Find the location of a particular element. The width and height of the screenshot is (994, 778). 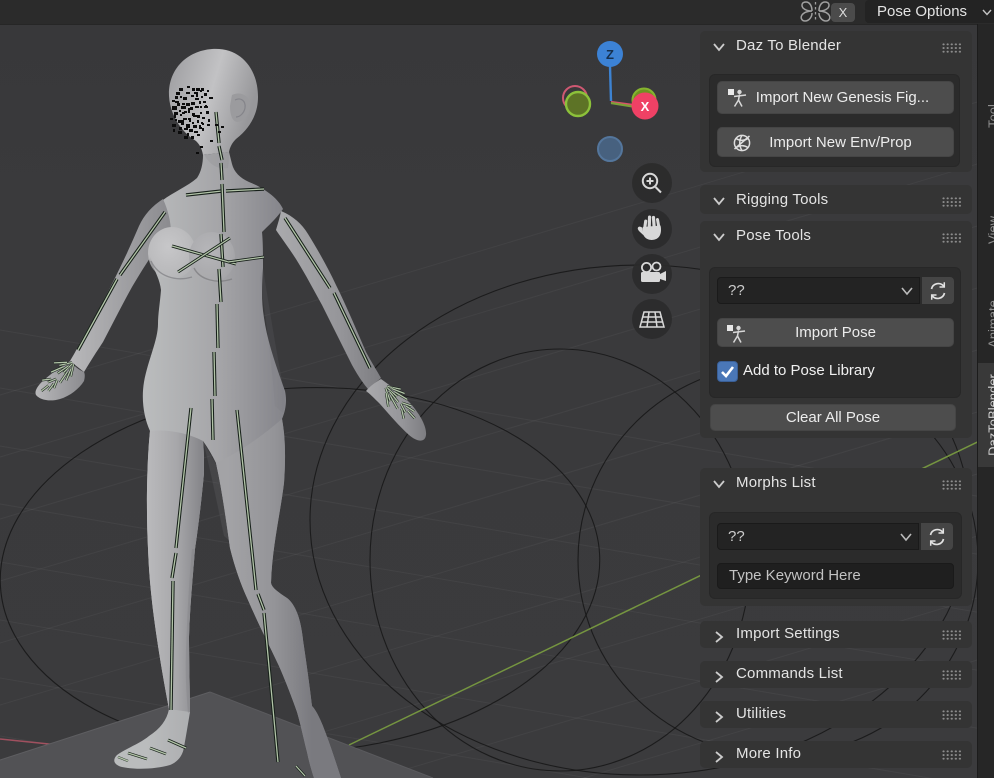

svg-text: Z is located at coordinates (610, 54).